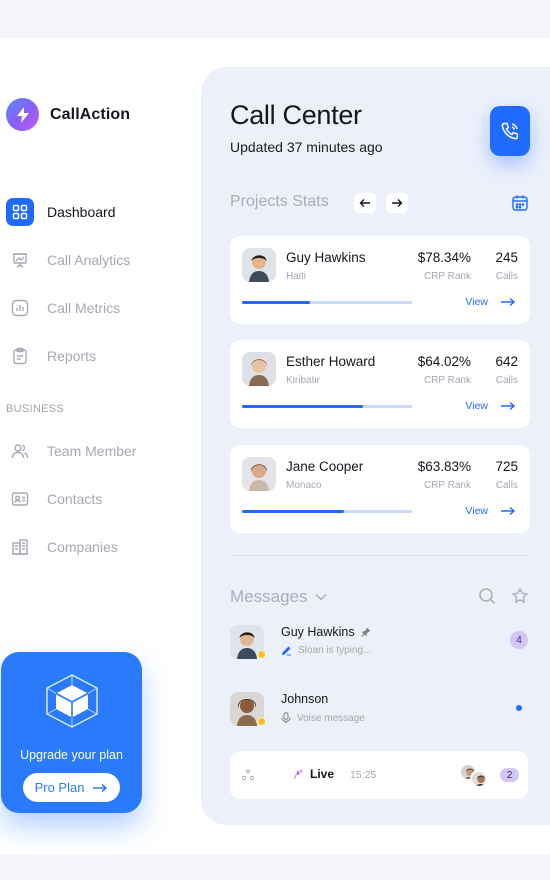 This screenshot has width=550, height=880. I want to click on sidebar-item-contacts: Contacts, so click(54, 499).